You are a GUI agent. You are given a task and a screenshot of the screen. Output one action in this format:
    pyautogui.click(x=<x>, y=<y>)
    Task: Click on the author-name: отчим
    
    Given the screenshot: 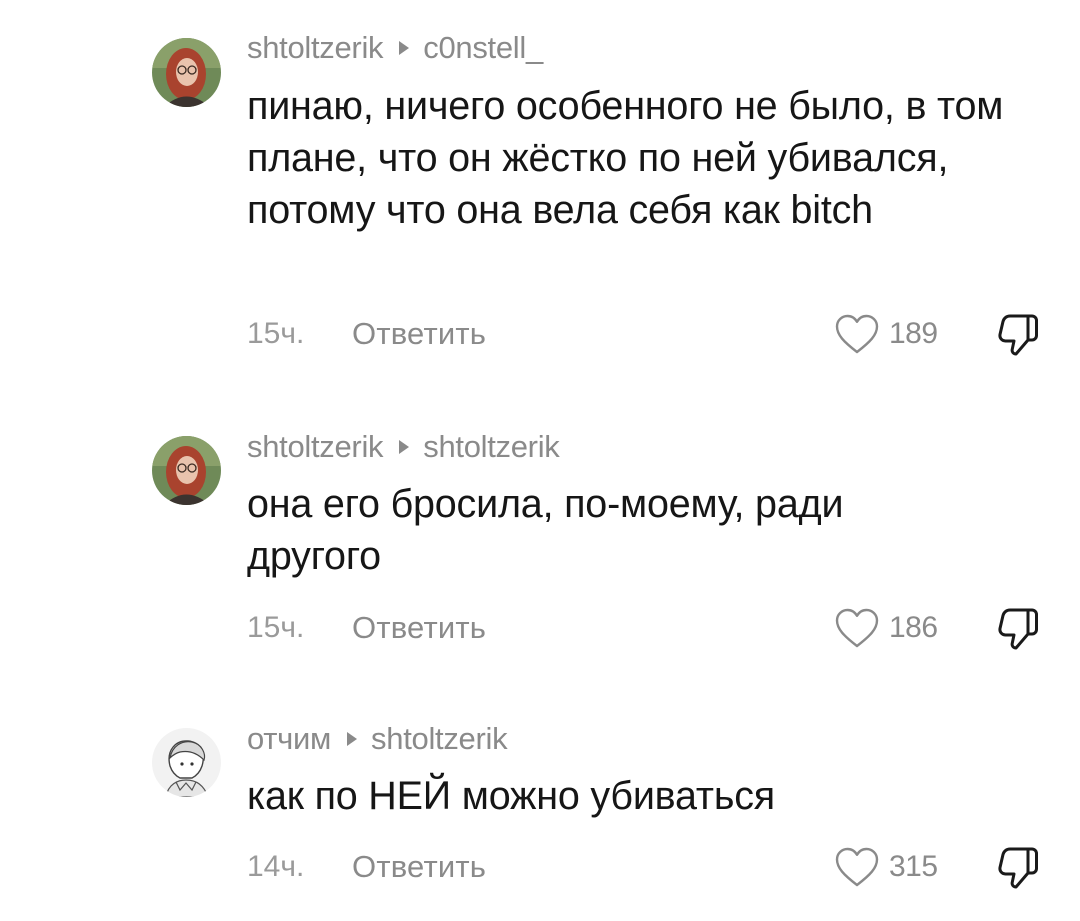 What is the action you would take?
    pyautogui.click(x=289, y=738)
    